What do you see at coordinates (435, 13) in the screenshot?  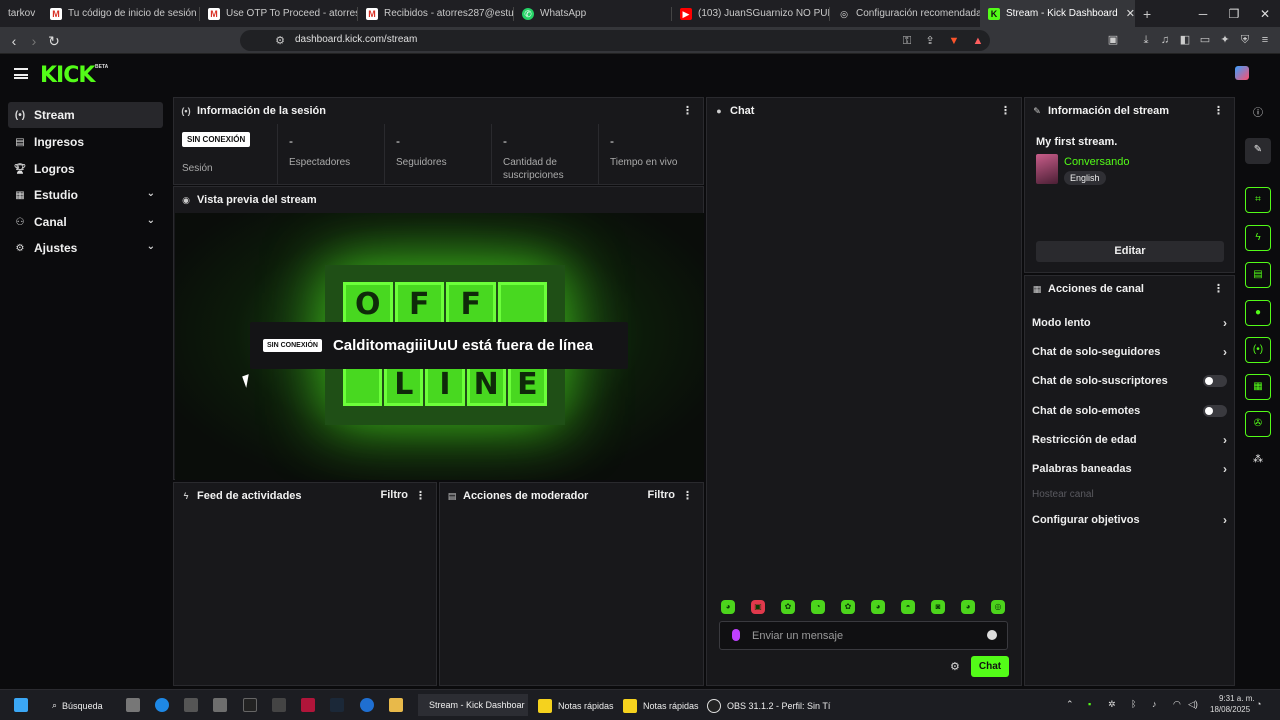 I see `browser-tab: M Recibidos - atorres287@estudiant` at bounding box center [435, 13].